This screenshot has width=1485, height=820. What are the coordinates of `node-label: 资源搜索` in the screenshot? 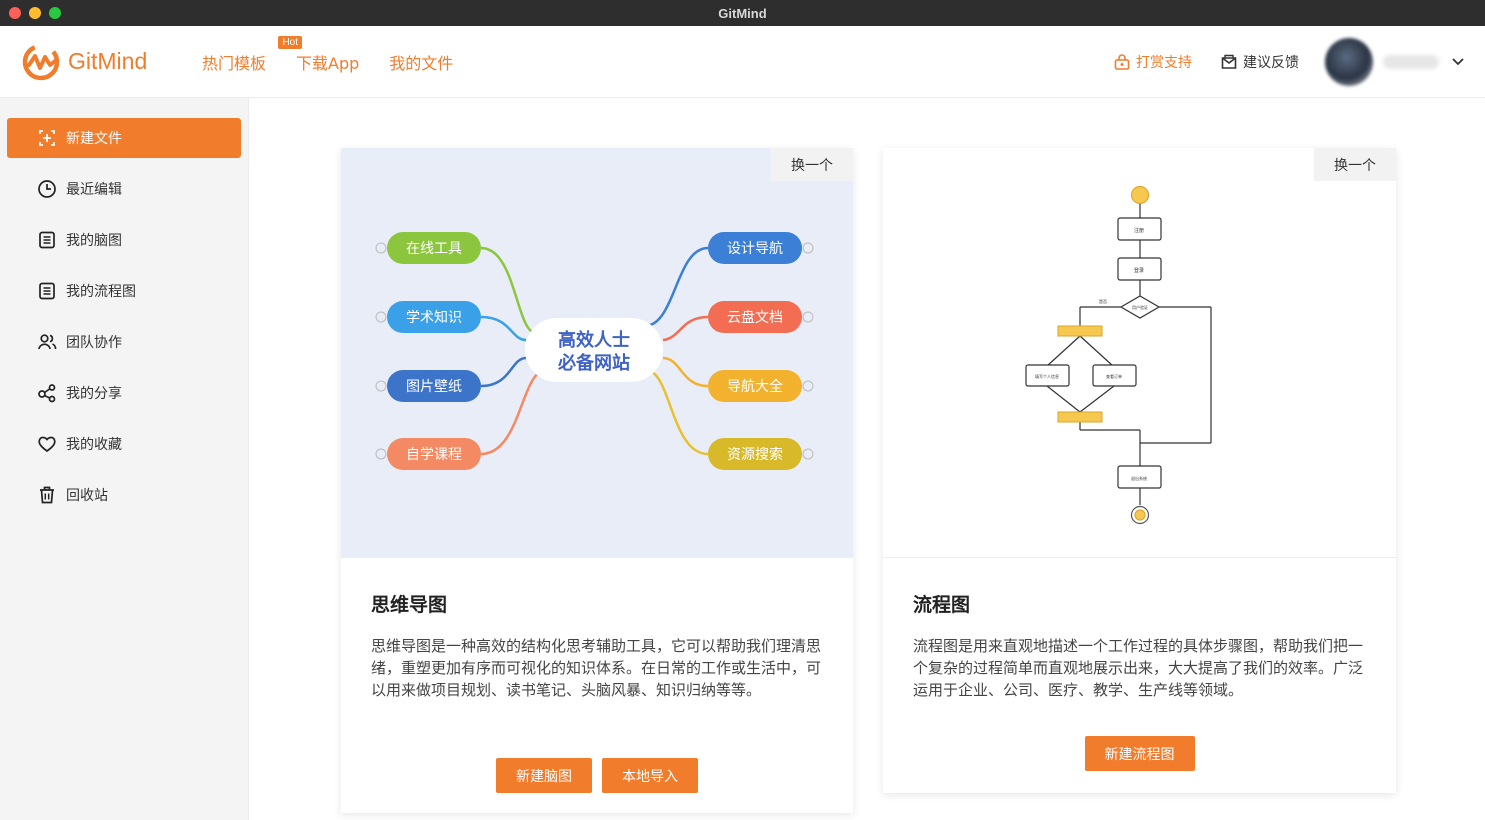 It's located at (755, 454).